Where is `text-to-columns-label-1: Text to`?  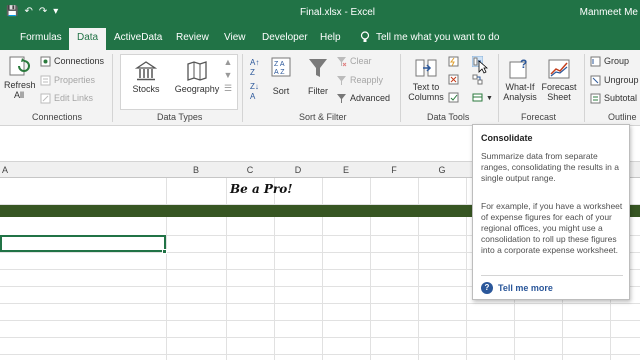
text-to-columns-label-1: Text to is located at coordinates (426, 87).